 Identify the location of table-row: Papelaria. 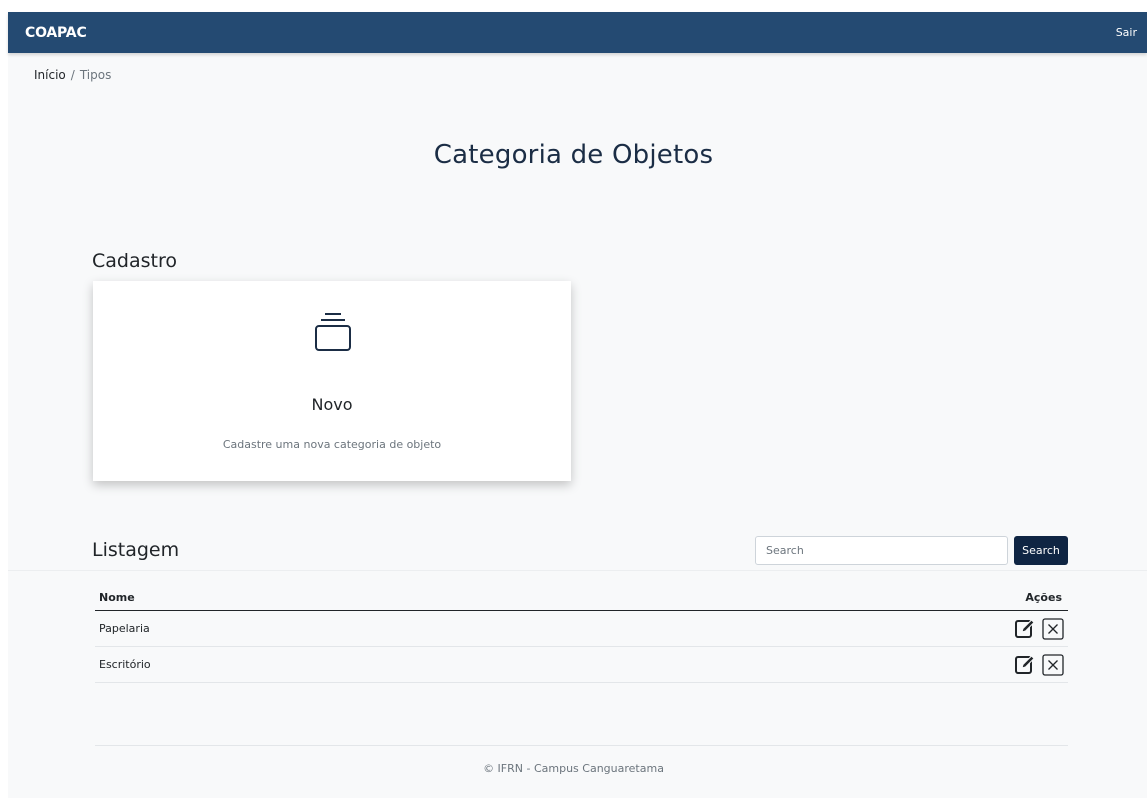
(581, 629).